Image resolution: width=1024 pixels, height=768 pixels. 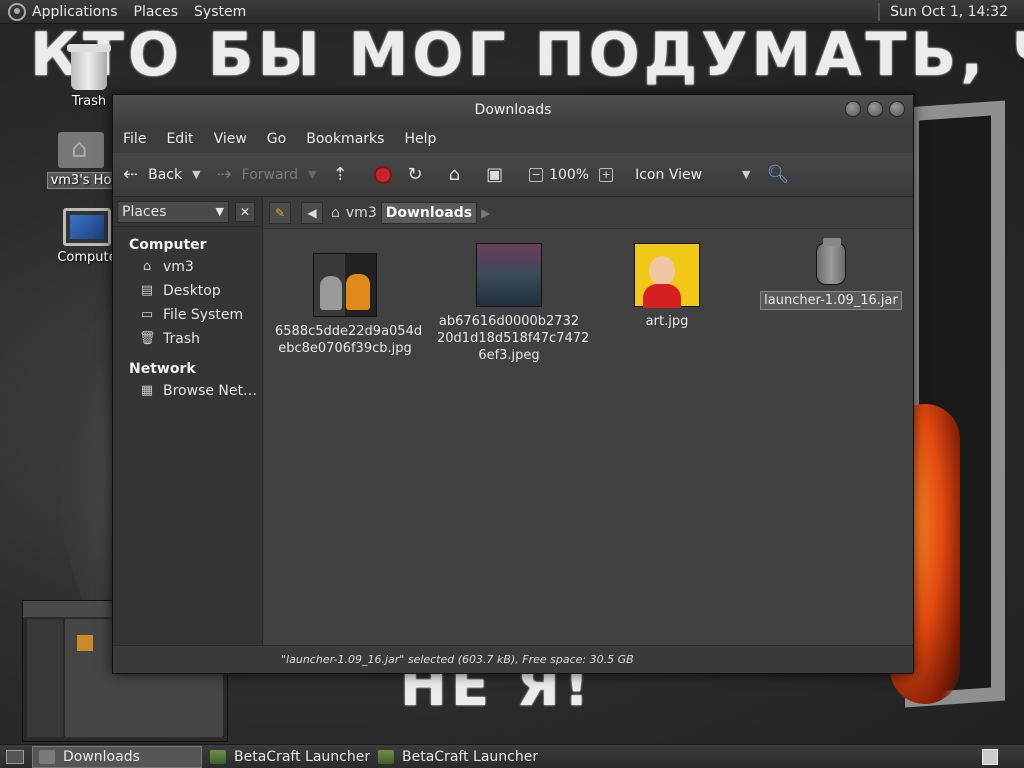 What do you see at coordinates (156, 12) in the screenshot?
I see `menu-places: Places` at bounding box center [156, 12].